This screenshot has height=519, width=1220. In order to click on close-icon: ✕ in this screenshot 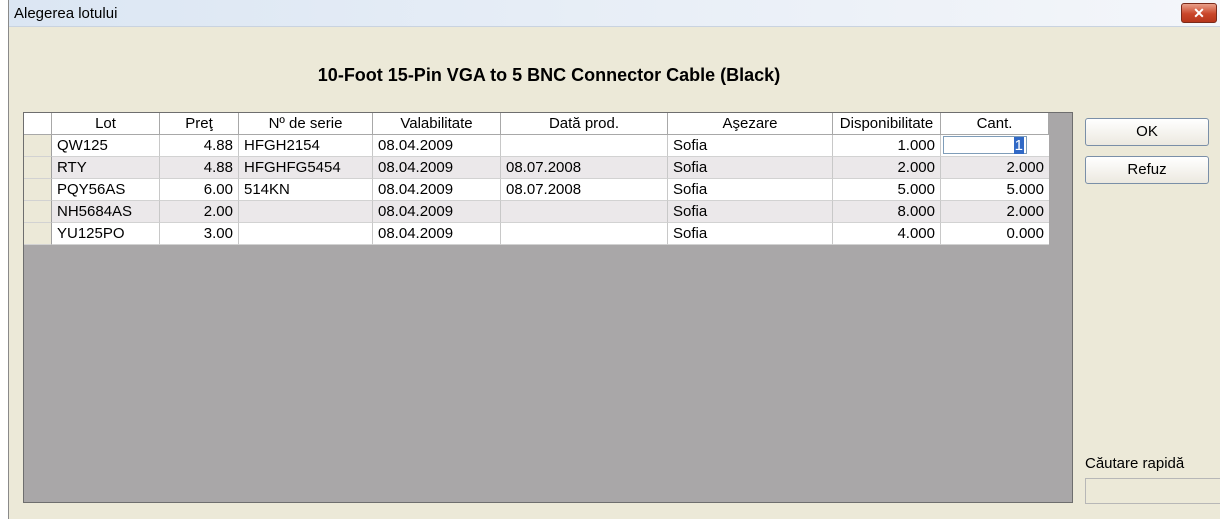, I will do `click(1199, 13)`.